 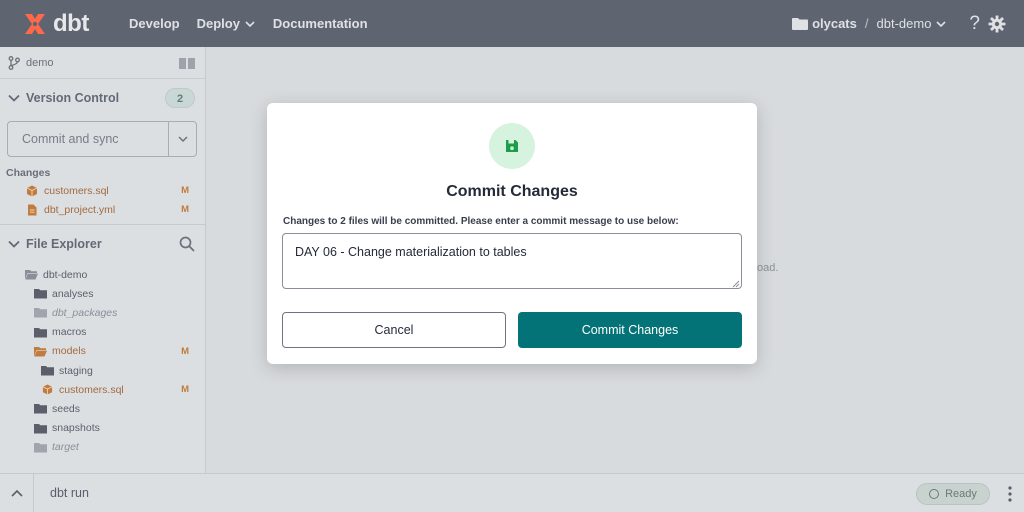 I want to click on tree-item-label: snapshots, so click(x=76, y=428).